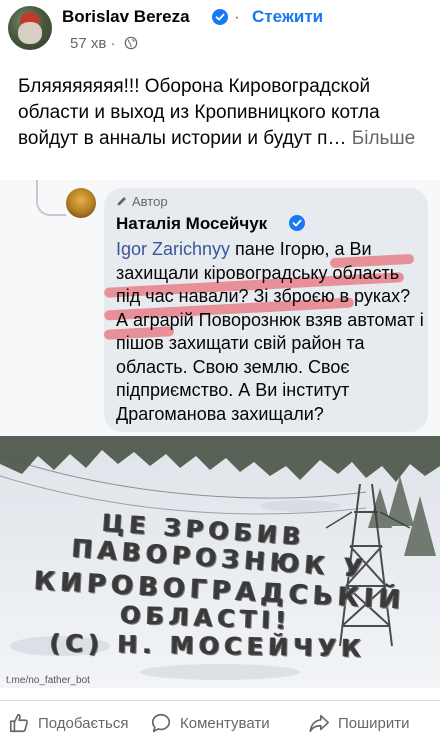 This screenshot has width=440, height=750. I want to click on author-avatar, so click(30, 28).